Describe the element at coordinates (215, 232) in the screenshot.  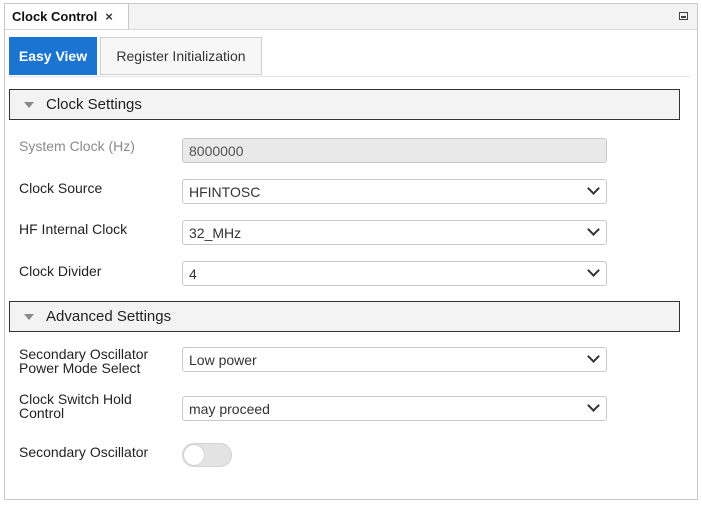
I see `hf-internal-clock-value: 32_MHz` at that location.